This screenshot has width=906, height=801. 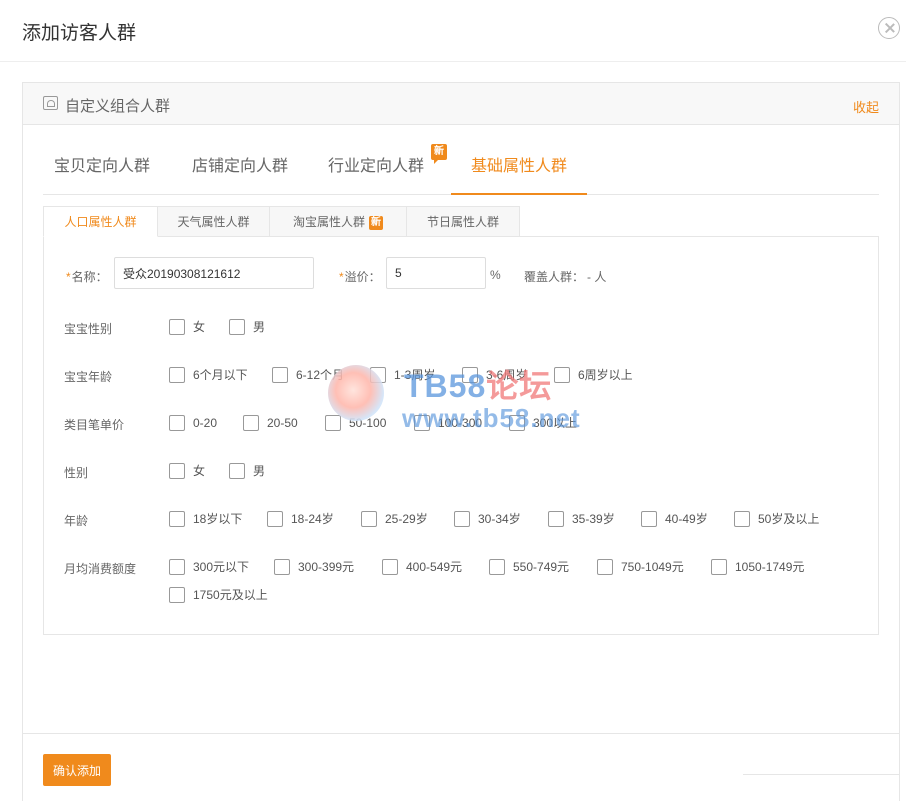 What do you see at coordinates (88, 329) in the screenshot?
I see `row-label-baby-gender: 宝宝性别` at bounding box center [88, 329].